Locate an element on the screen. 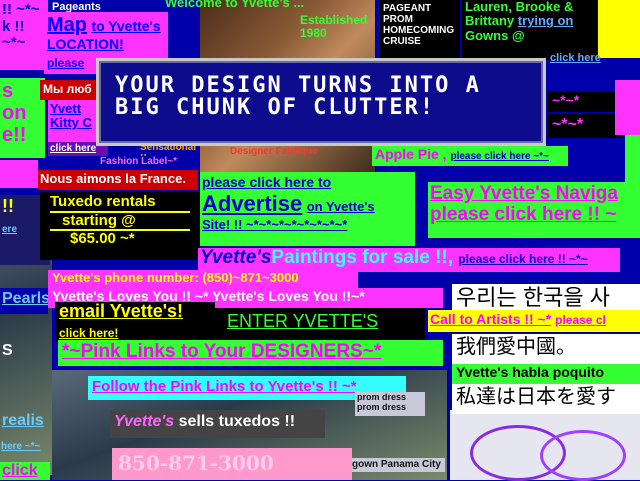 This screenshot has height=481, width=640. apple-pie-text: Apple Pie , is located at coordinates (411, 154).